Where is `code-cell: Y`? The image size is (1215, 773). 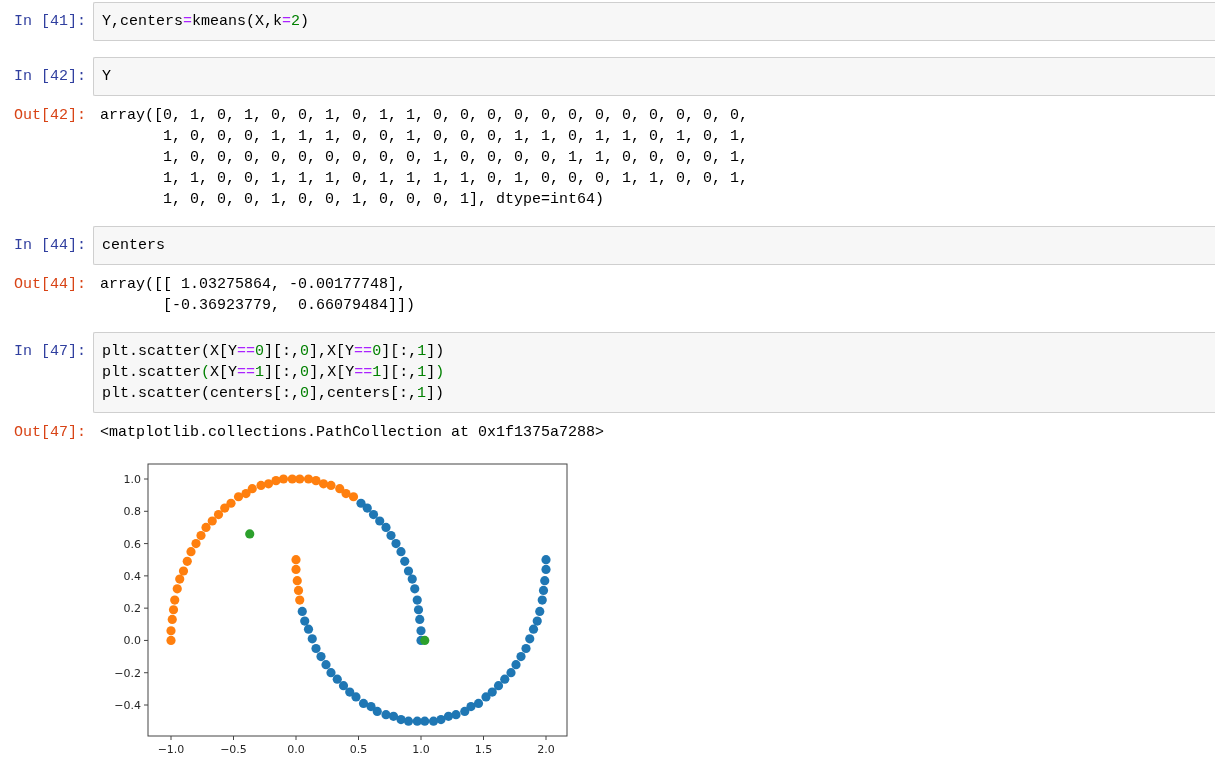 code-cell: Y is located at coordinates (654, 76).